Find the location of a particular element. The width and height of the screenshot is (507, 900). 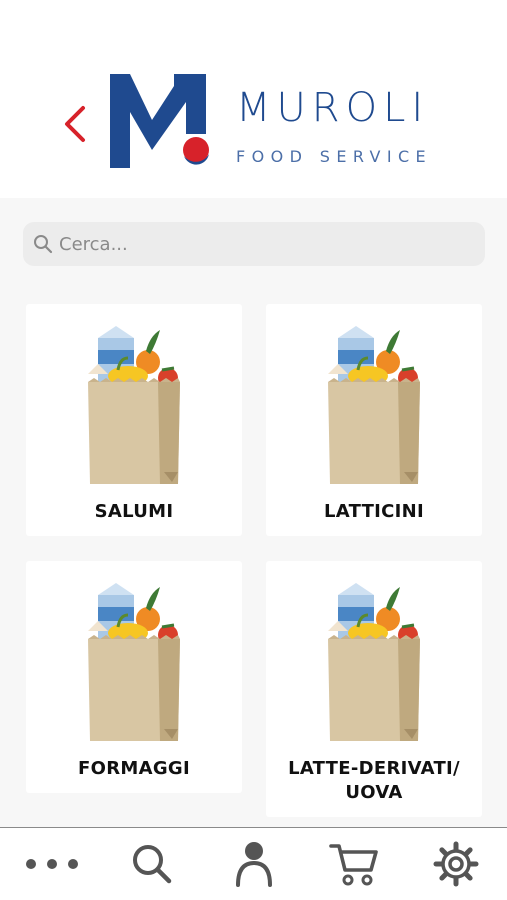

brand-tagline: FOOD SERVICE is located at coordinates (334, 156).